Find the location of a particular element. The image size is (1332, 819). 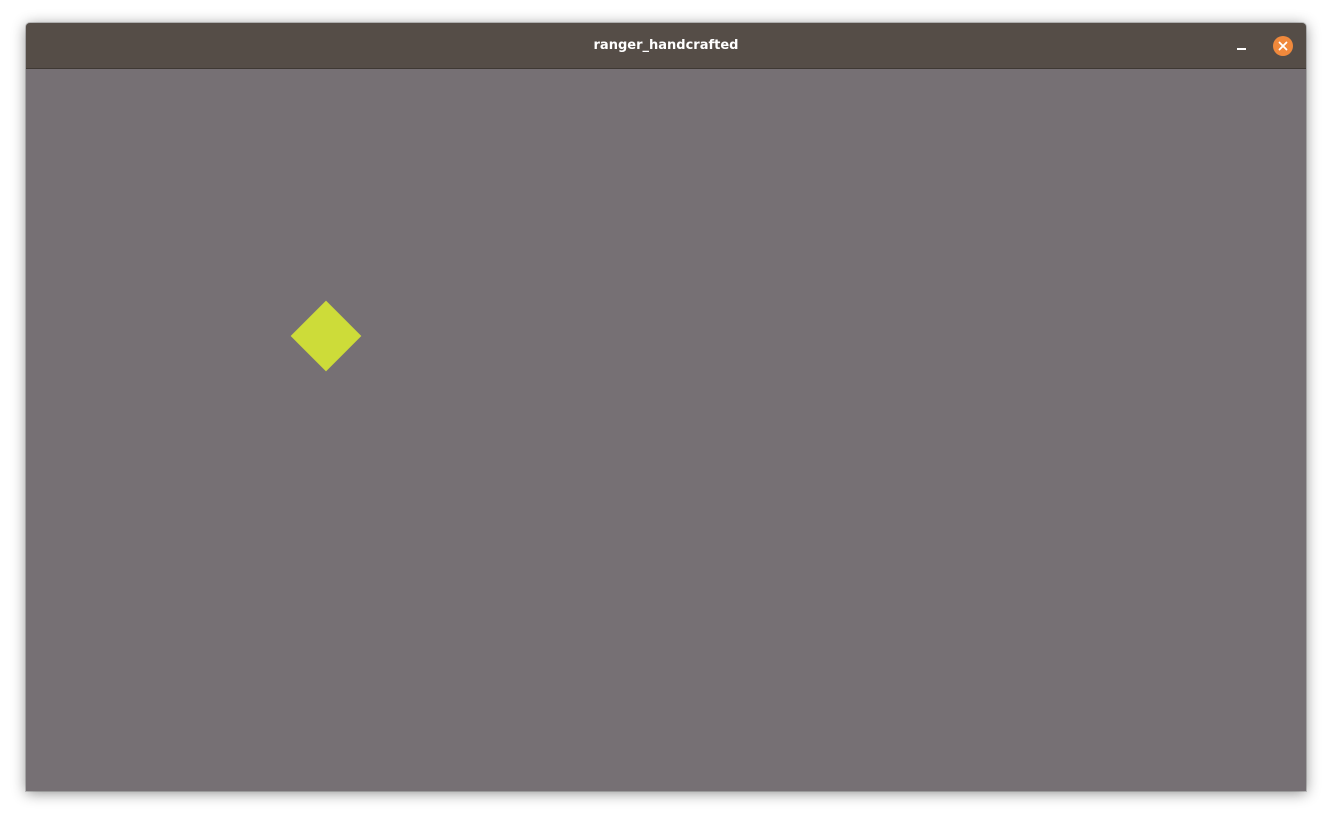

close-button is located at coordinates (1283, 46).